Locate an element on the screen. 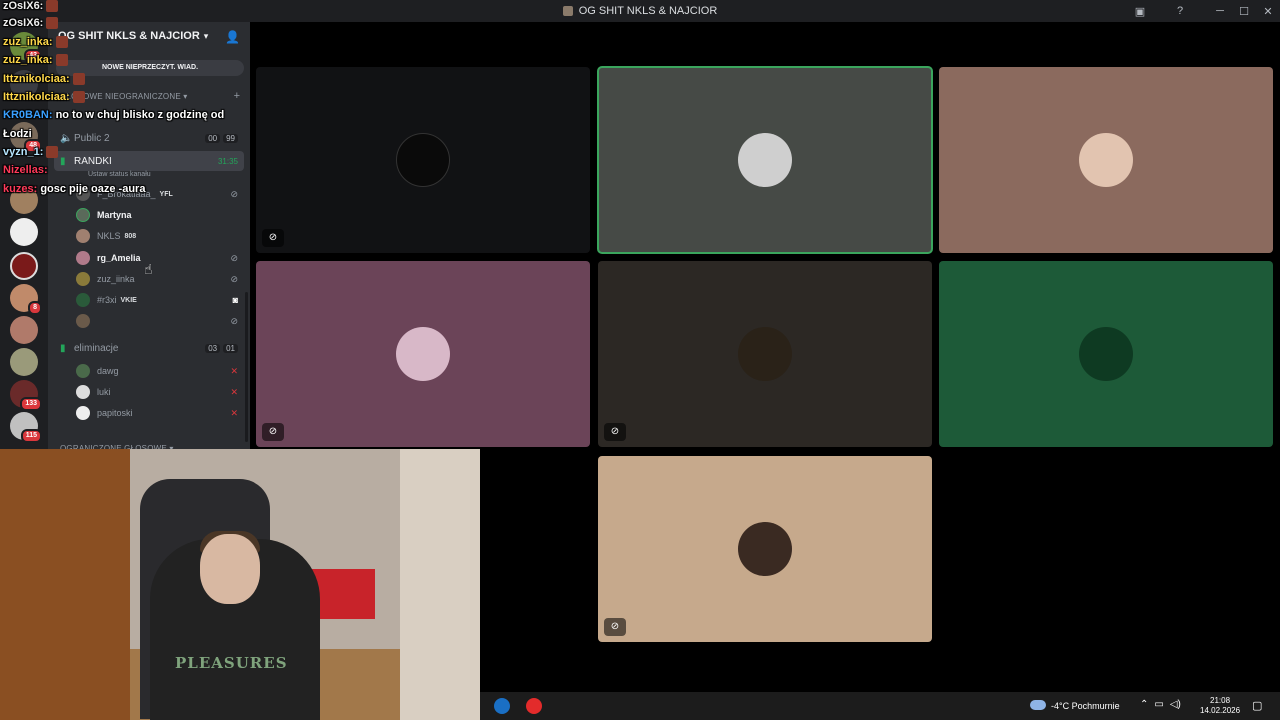 This screenshot has height=720, width=1280. volume-icon: ◁) is located at coordinates (1175, 704).